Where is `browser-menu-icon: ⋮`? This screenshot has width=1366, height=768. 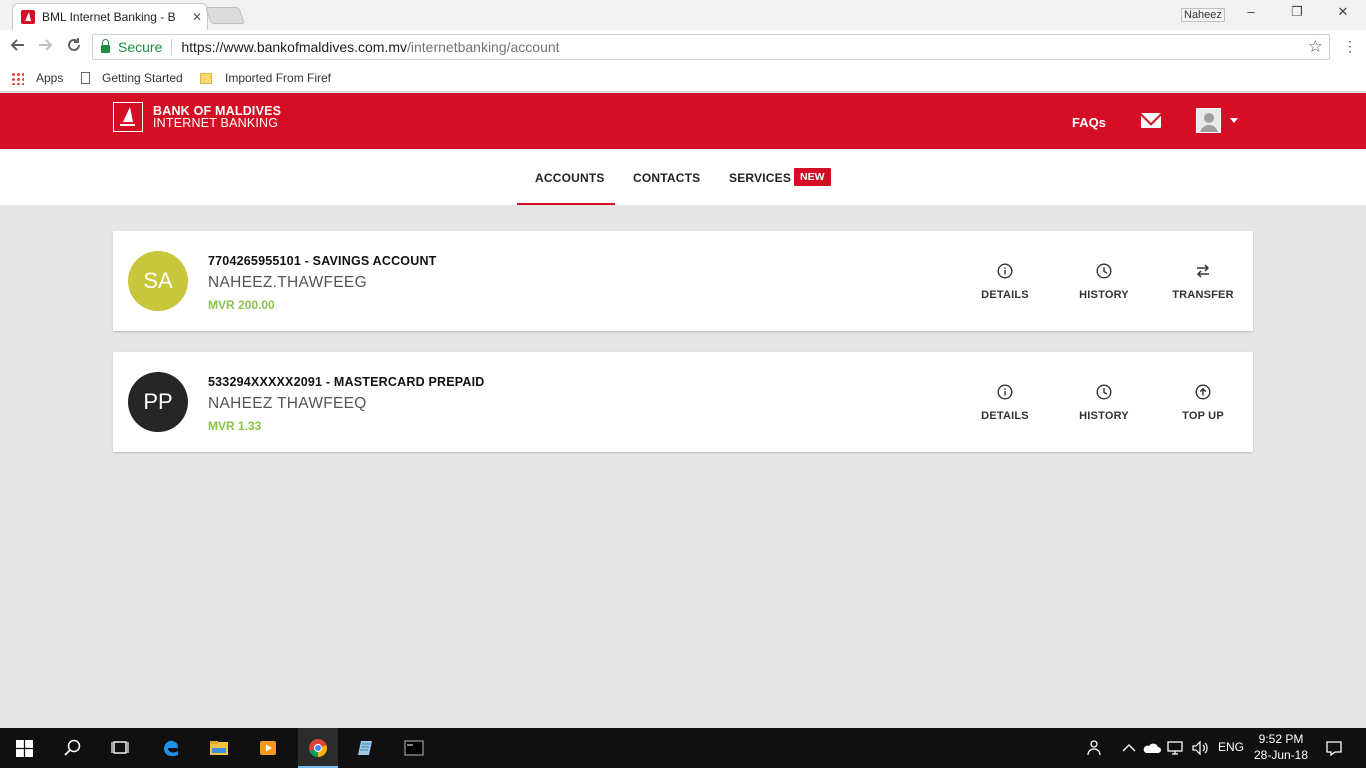
browser-menu-icon: ⋮ is located at coordinates (1350, 46).